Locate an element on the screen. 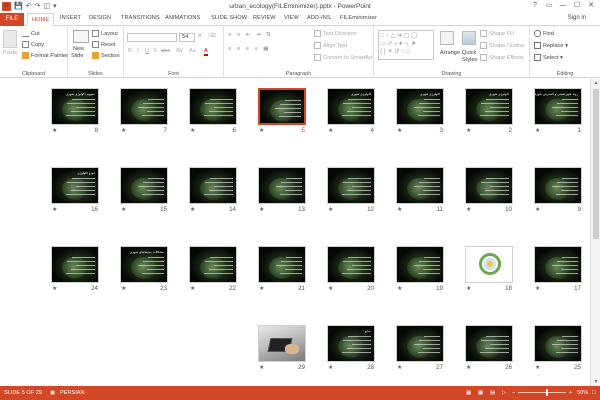 The height and width of the screenshot is (400, 600). new-slide-button: New is located at coordinates (78, 49).